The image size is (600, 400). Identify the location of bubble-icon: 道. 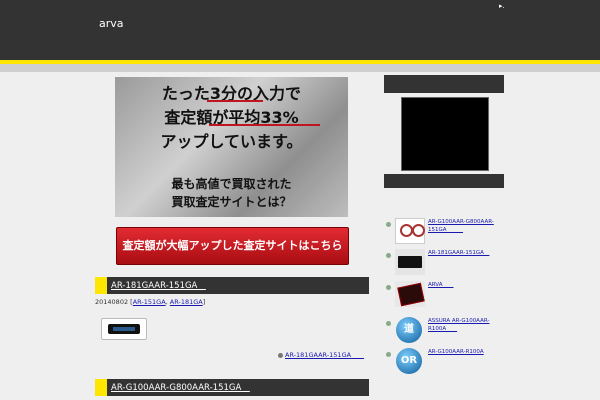
(410, 330).